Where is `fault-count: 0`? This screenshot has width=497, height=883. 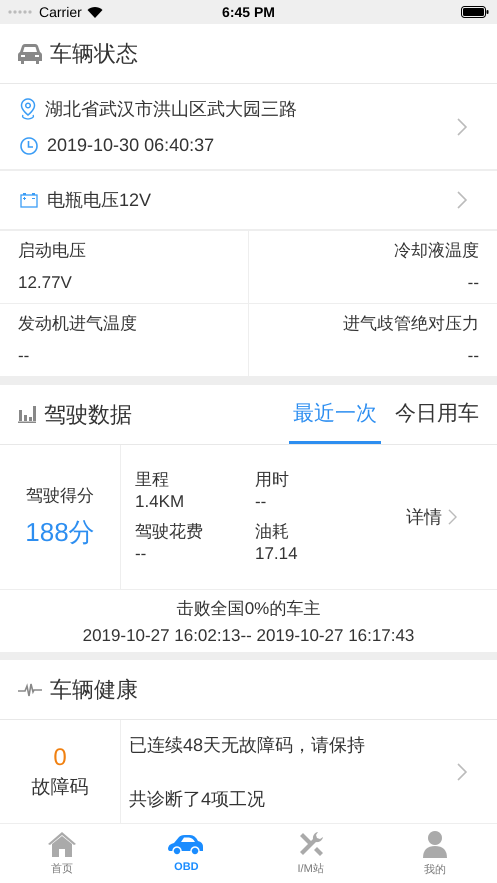
fault-count: 0 is located at coordinates (60, 758).